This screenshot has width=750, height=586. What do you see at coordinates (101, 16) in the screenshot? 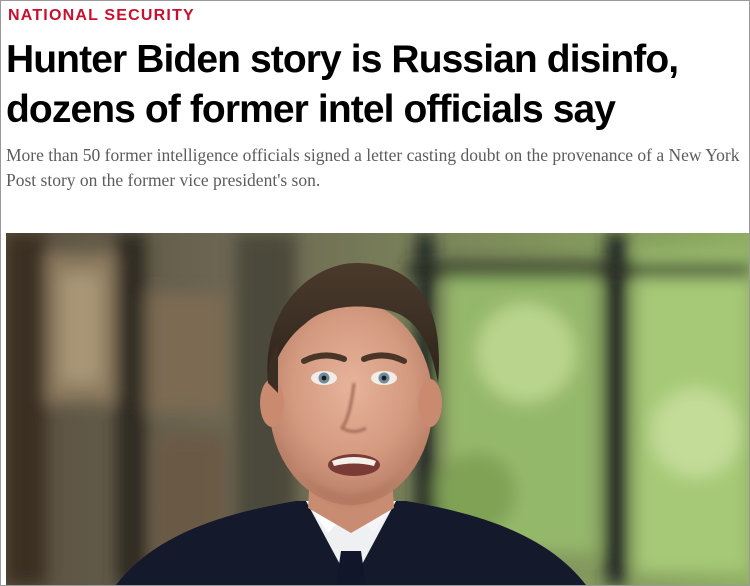
I see `section-kicker: NATIONAL SECURITY` at bounding box center [101, 16].